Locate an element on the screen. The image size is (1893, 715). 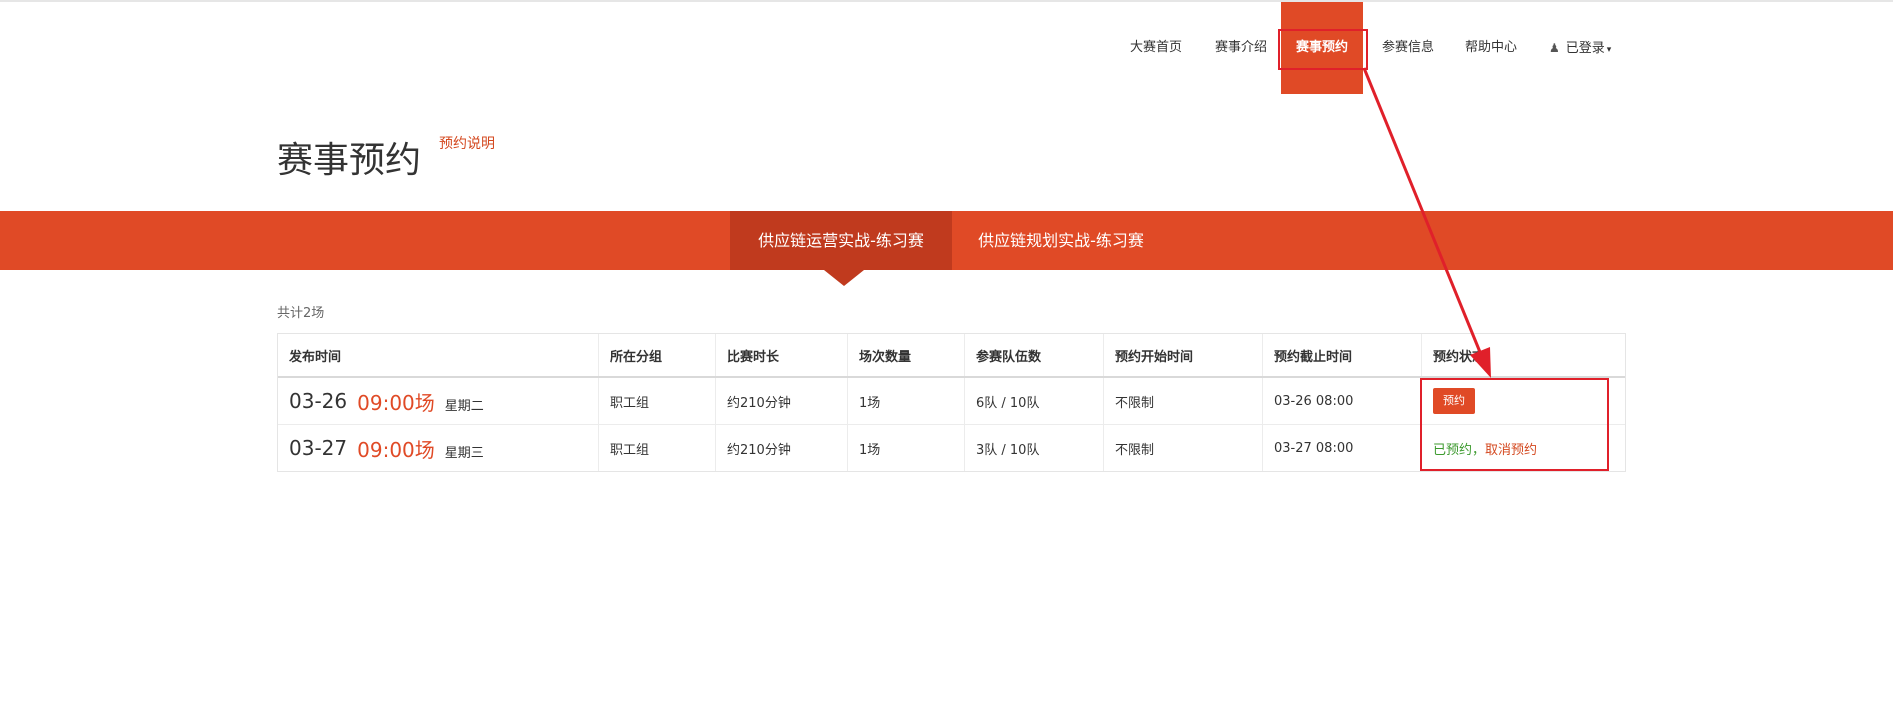
col-header-duration: 比赛时长 is located at coordinates (782, 355).